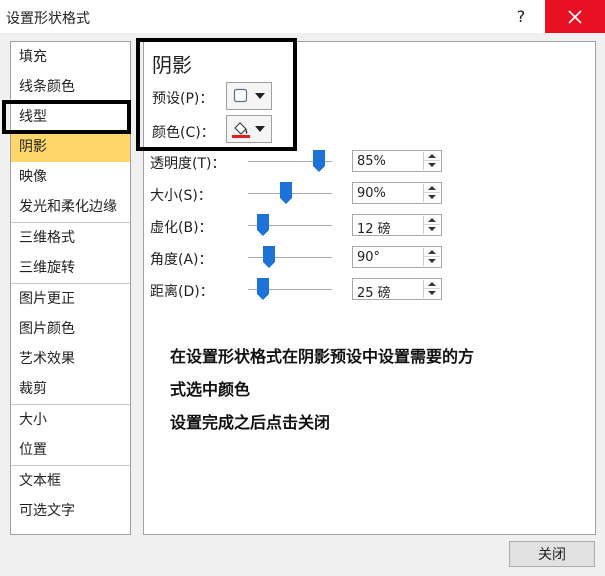  Describe the element at coordinates (188, 164) in the screenshot. I see `row-label: 透明度(T)：` at that location.